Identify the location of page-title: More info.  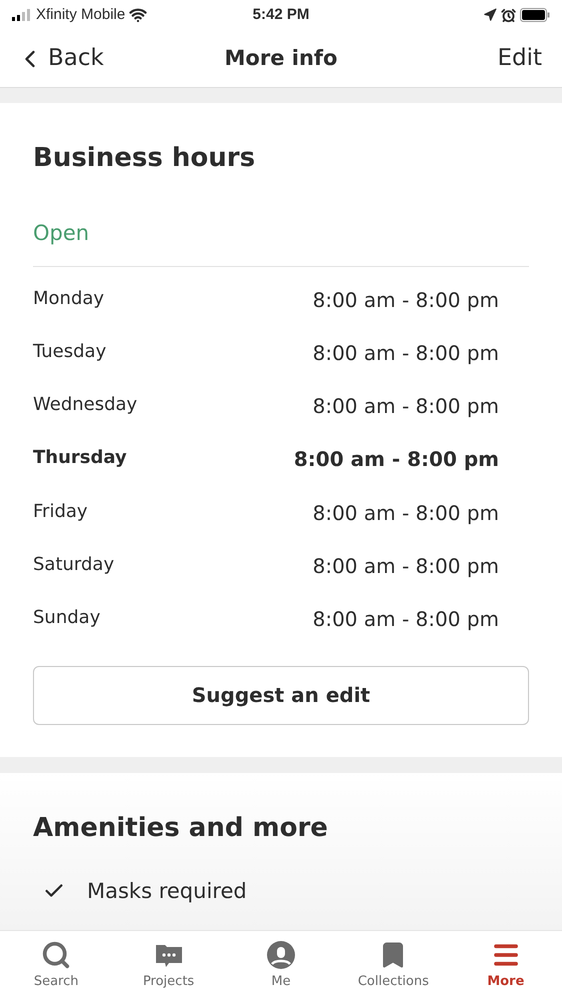
(281, 58).